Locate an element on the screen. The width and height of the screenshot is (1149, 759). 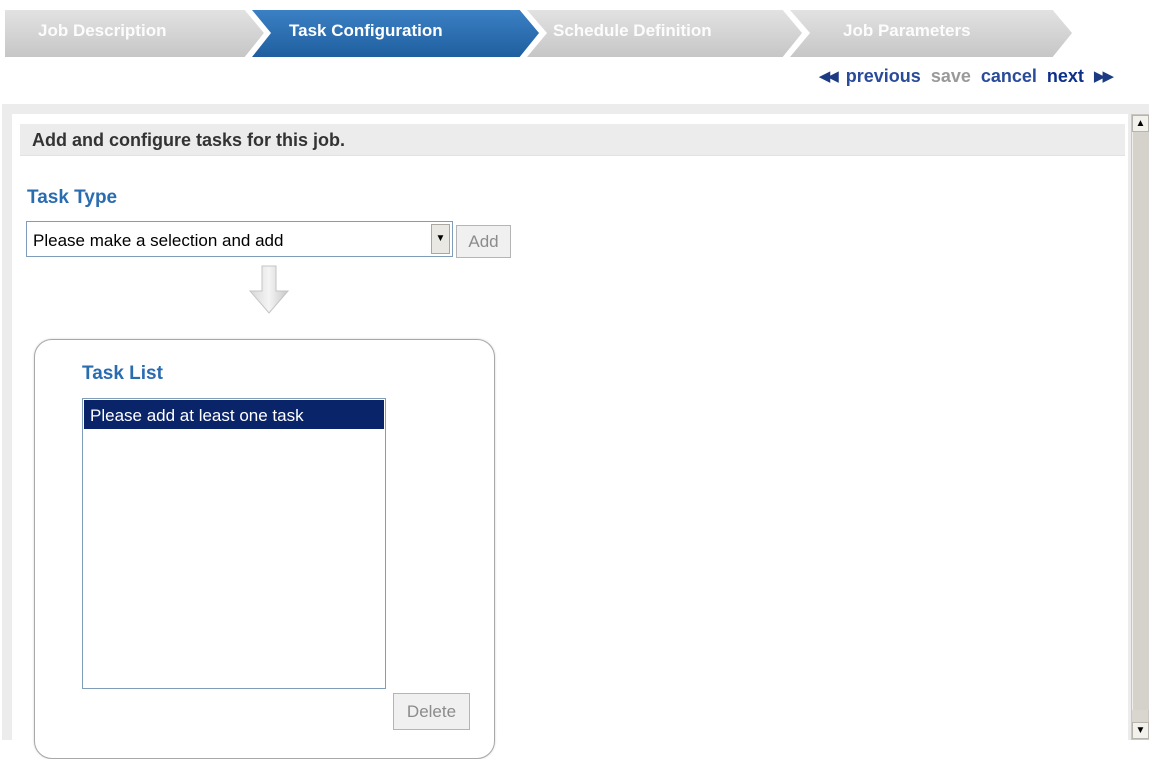
delete-button: Delete is located at coordinates (431, 711).